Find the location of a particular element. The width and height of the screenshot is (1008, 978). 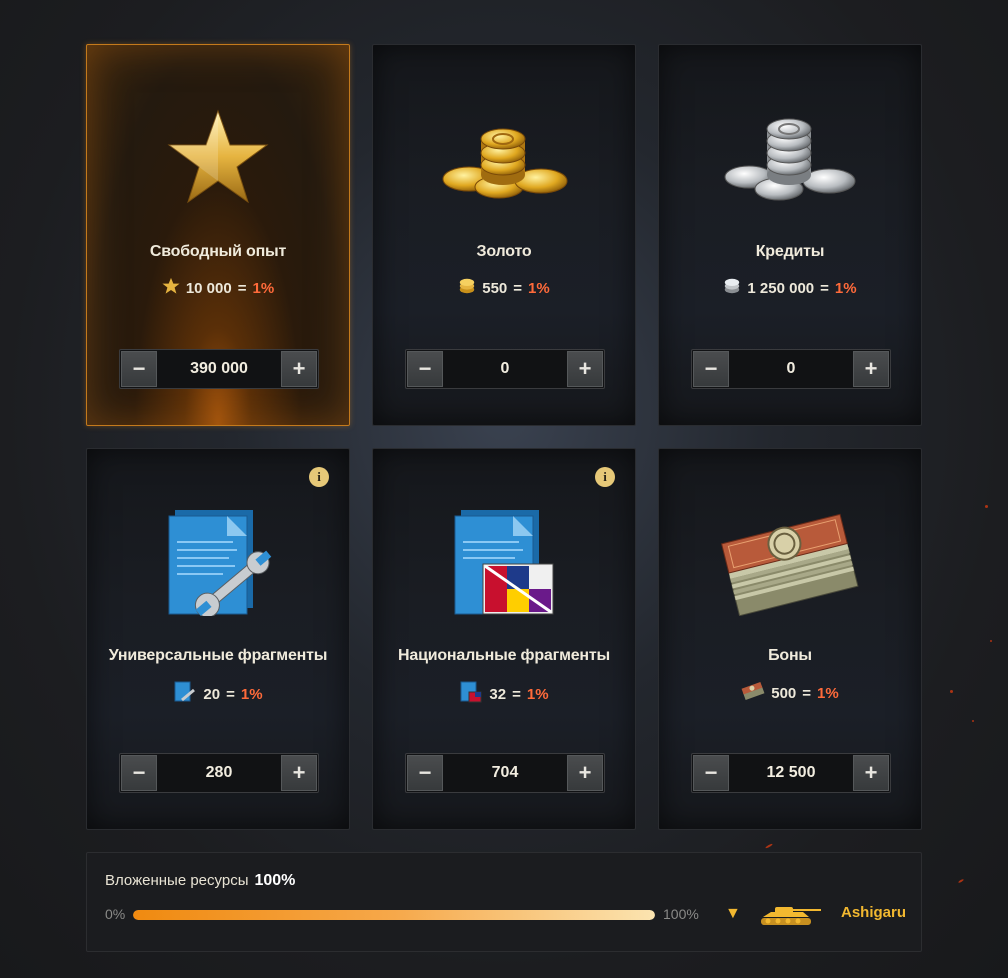

card-title: Универсальные фрагменты is located at coordinates (218, 655).